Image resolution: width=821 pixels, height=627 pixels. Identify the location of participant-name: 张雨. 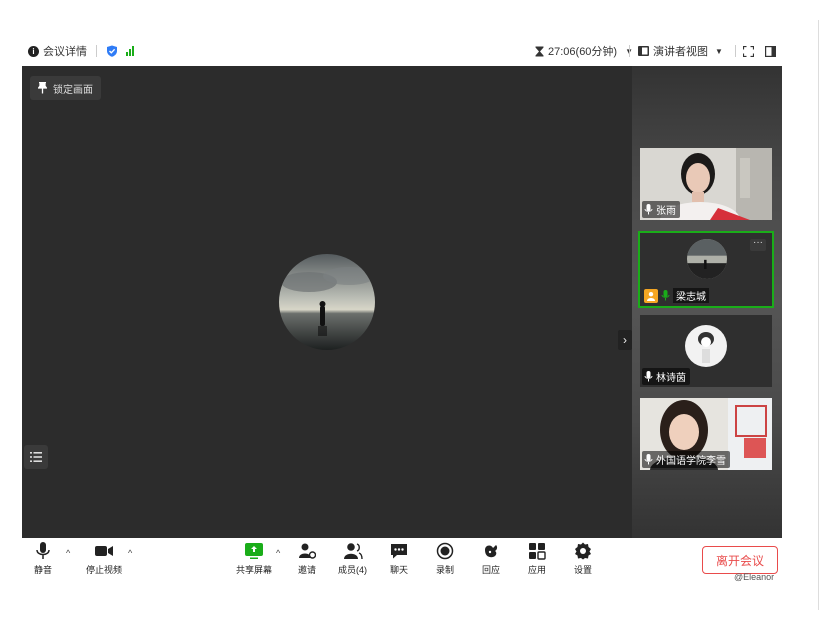
(666, 211).